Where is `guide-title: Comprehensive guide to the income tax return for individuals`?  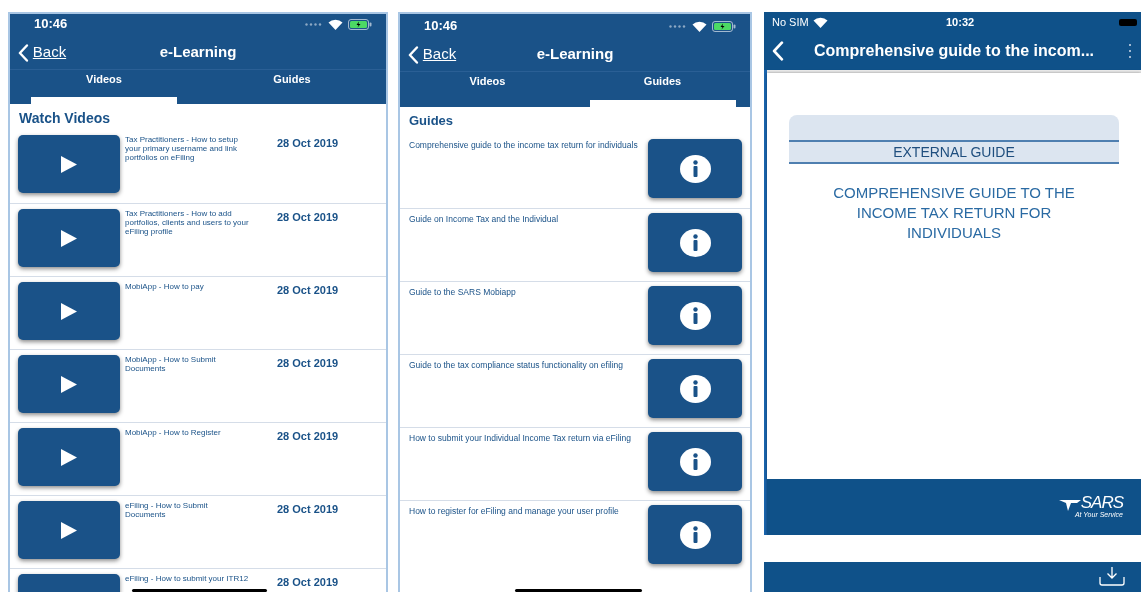 guide-title: Comprehensive guide to the income tax return for individuals is located at coordinates (525, 174).